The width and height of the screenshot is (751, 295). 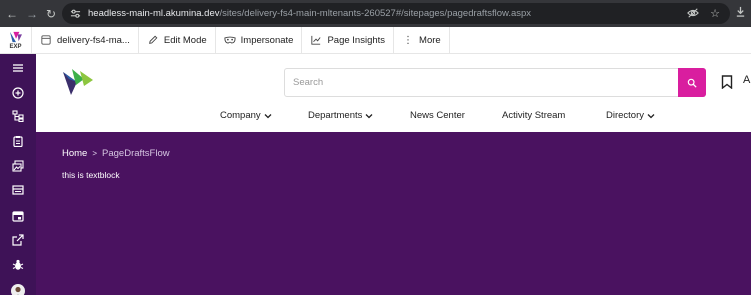 I want to click on breadcrumb: Home > PageDraftsFlow, so click(x=116, y=153).